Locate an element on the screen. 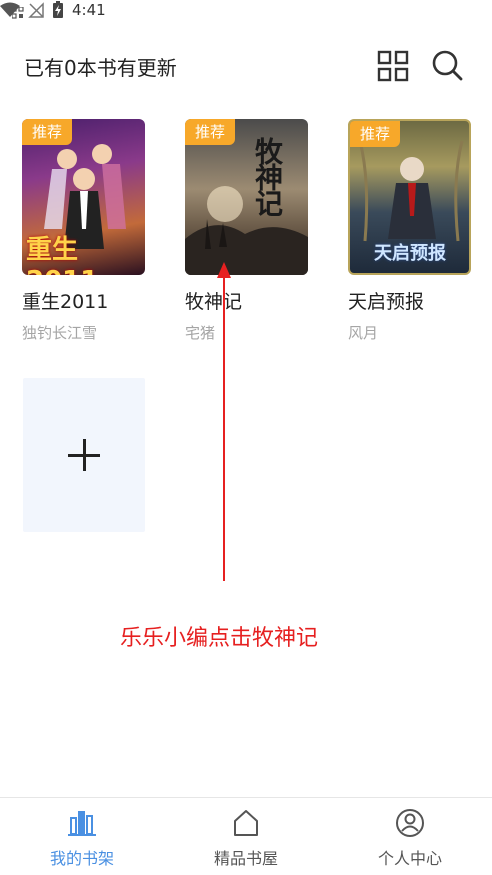 This screenshot has width=492, height=875. book-title: 重生2011 is located at coordinates (84, 300).